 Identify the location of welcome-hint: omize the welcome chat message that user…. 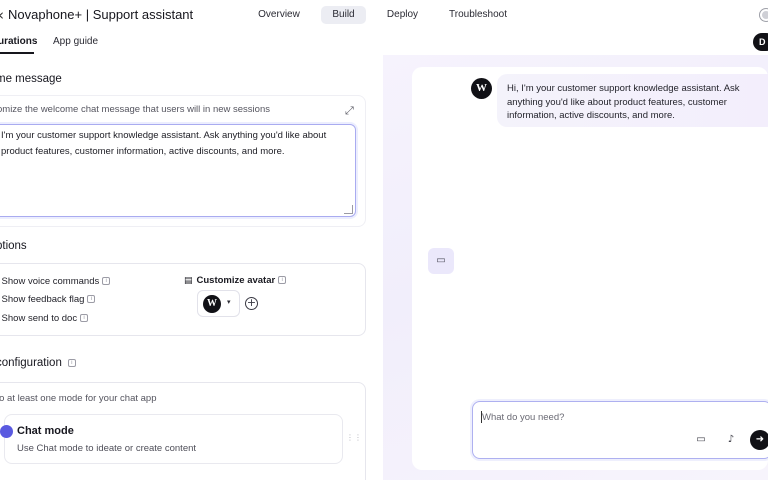
(135, 109).